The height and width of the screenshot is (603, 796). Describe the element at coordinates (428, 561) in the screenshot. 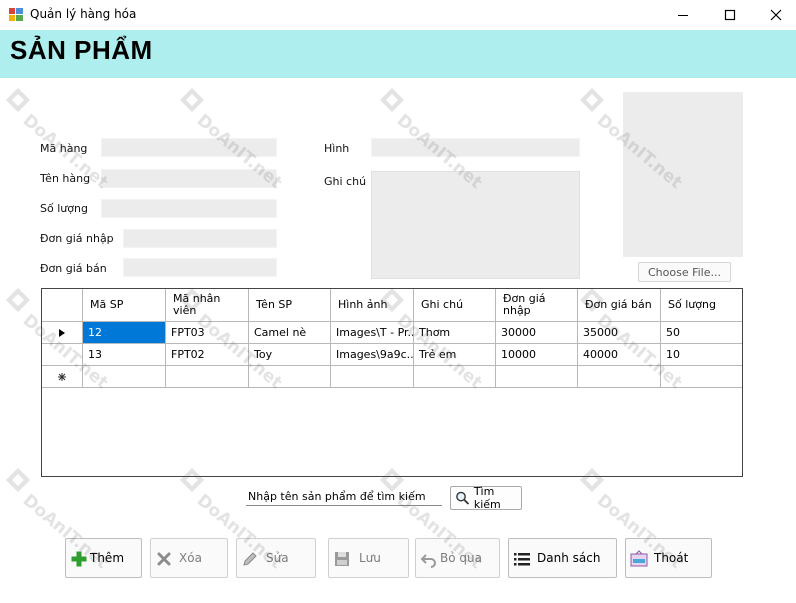

I see `undo-icon` at that location.